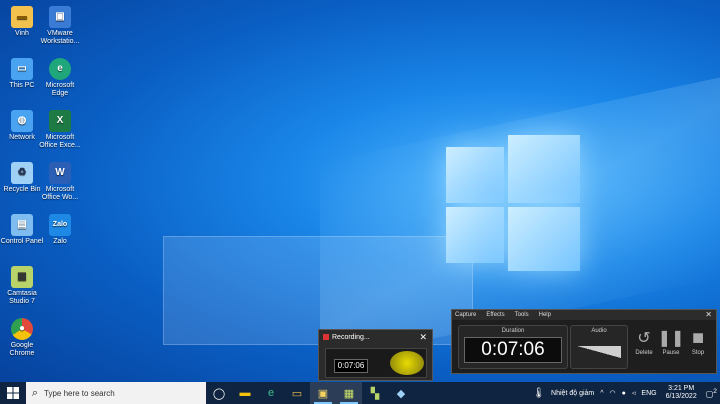  I want to click on stop-icon: ■, so click(698, 337).